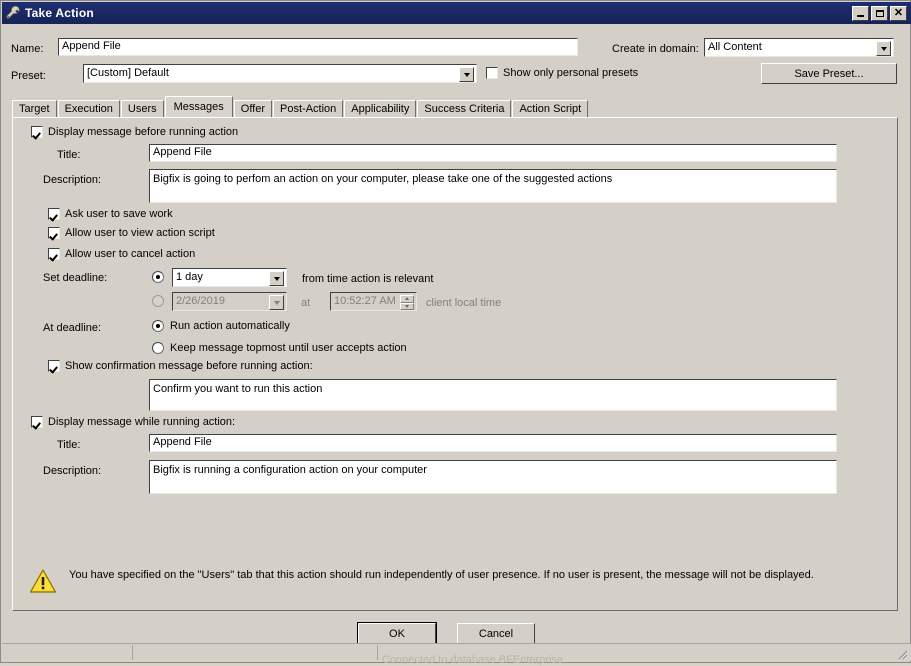  I want to click on before-title-label: Title:, so click(69, 155).